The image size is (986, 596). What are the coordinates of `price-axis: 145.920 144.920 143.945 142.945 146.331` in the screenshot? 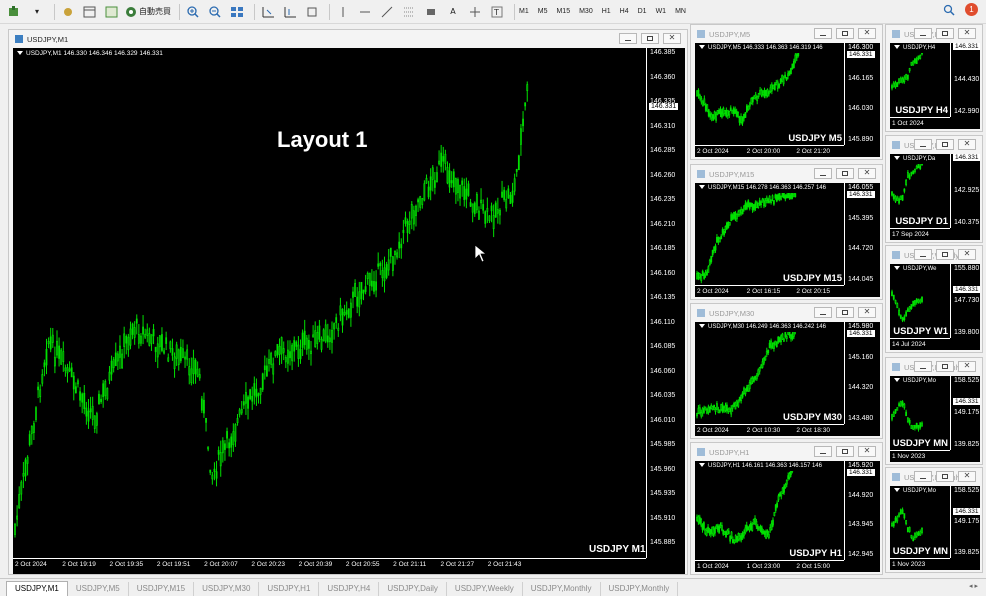 It's located at (862, 510).